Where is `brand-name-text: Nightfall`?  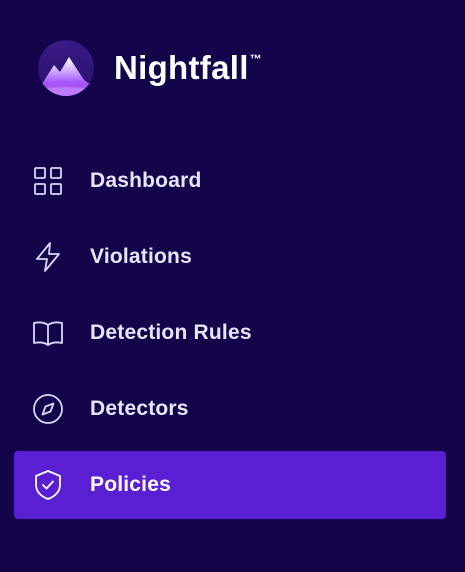 brand-name-text: Nightfall is located at coordinates (181, 67).